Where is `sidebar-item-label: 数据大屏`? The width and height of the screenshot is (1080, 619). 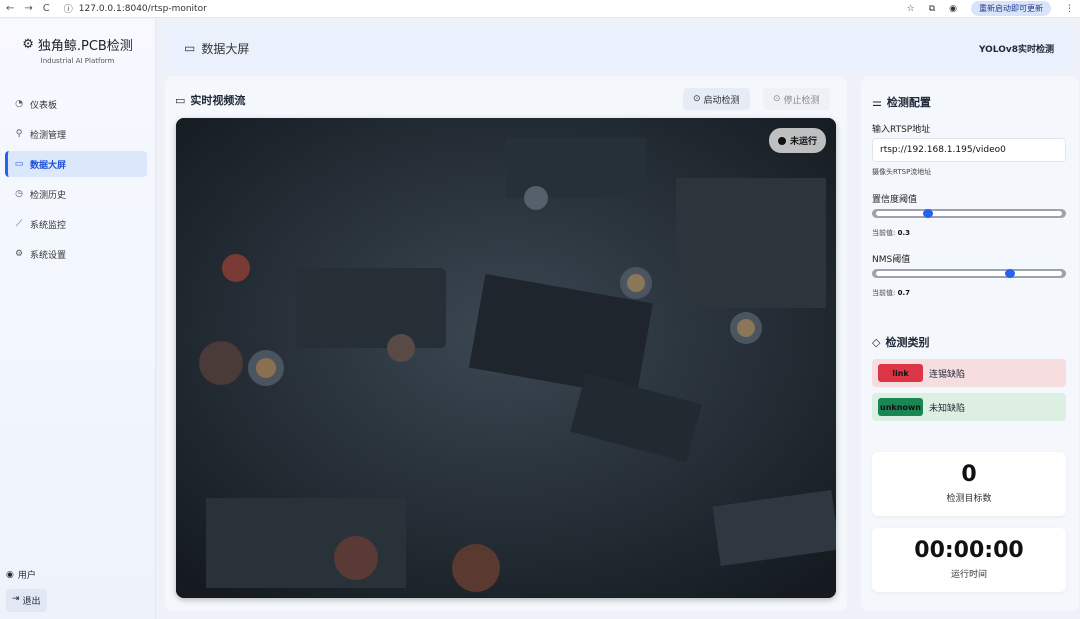
sidebar-item-label: 数据大屏 is located at coordinates (48, 165).